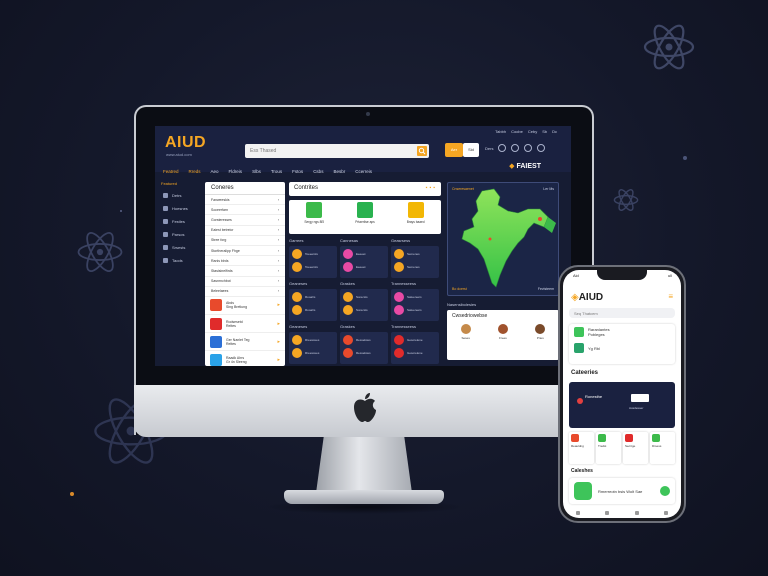 Image resolution: width=768 pixels, height=576 pixels. What do you see at coordinates (195, 171) in the screenshot?
I see `nav-item: Rreds` at bounding box center [195, 171].